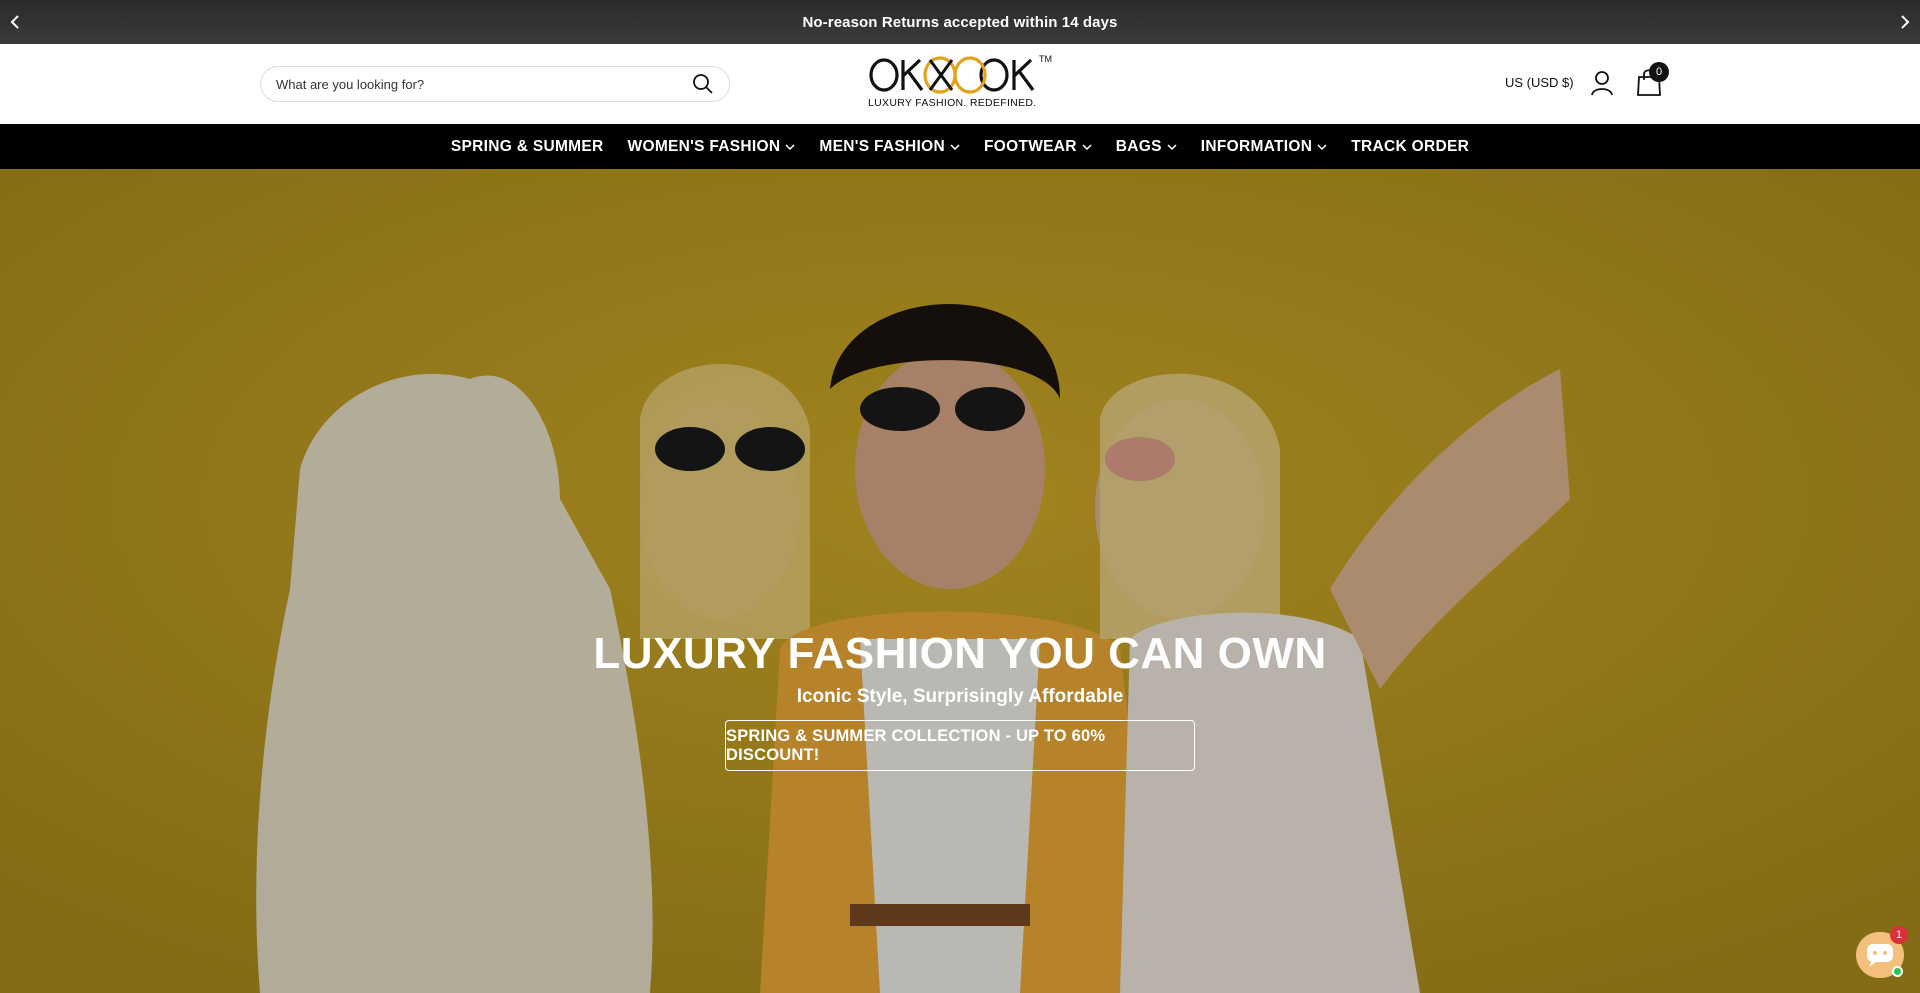 The height and width of the screenshot is (993, 1920). I want to click on logo-tagline: LUXURY FASHION. REDEFINED., so click(952, 103).